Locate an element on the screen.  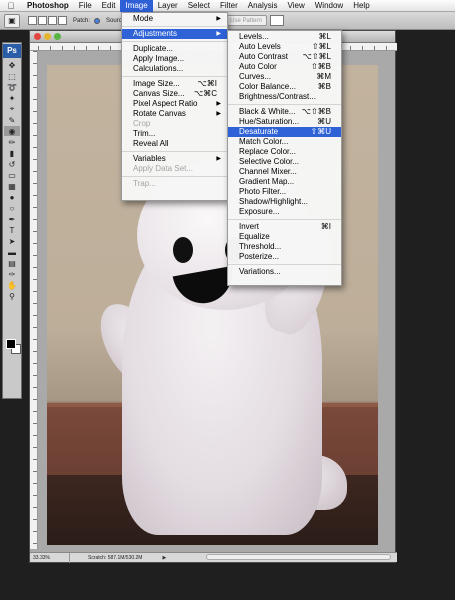
ps-logo: Ps is located at coordinates (12, 51).